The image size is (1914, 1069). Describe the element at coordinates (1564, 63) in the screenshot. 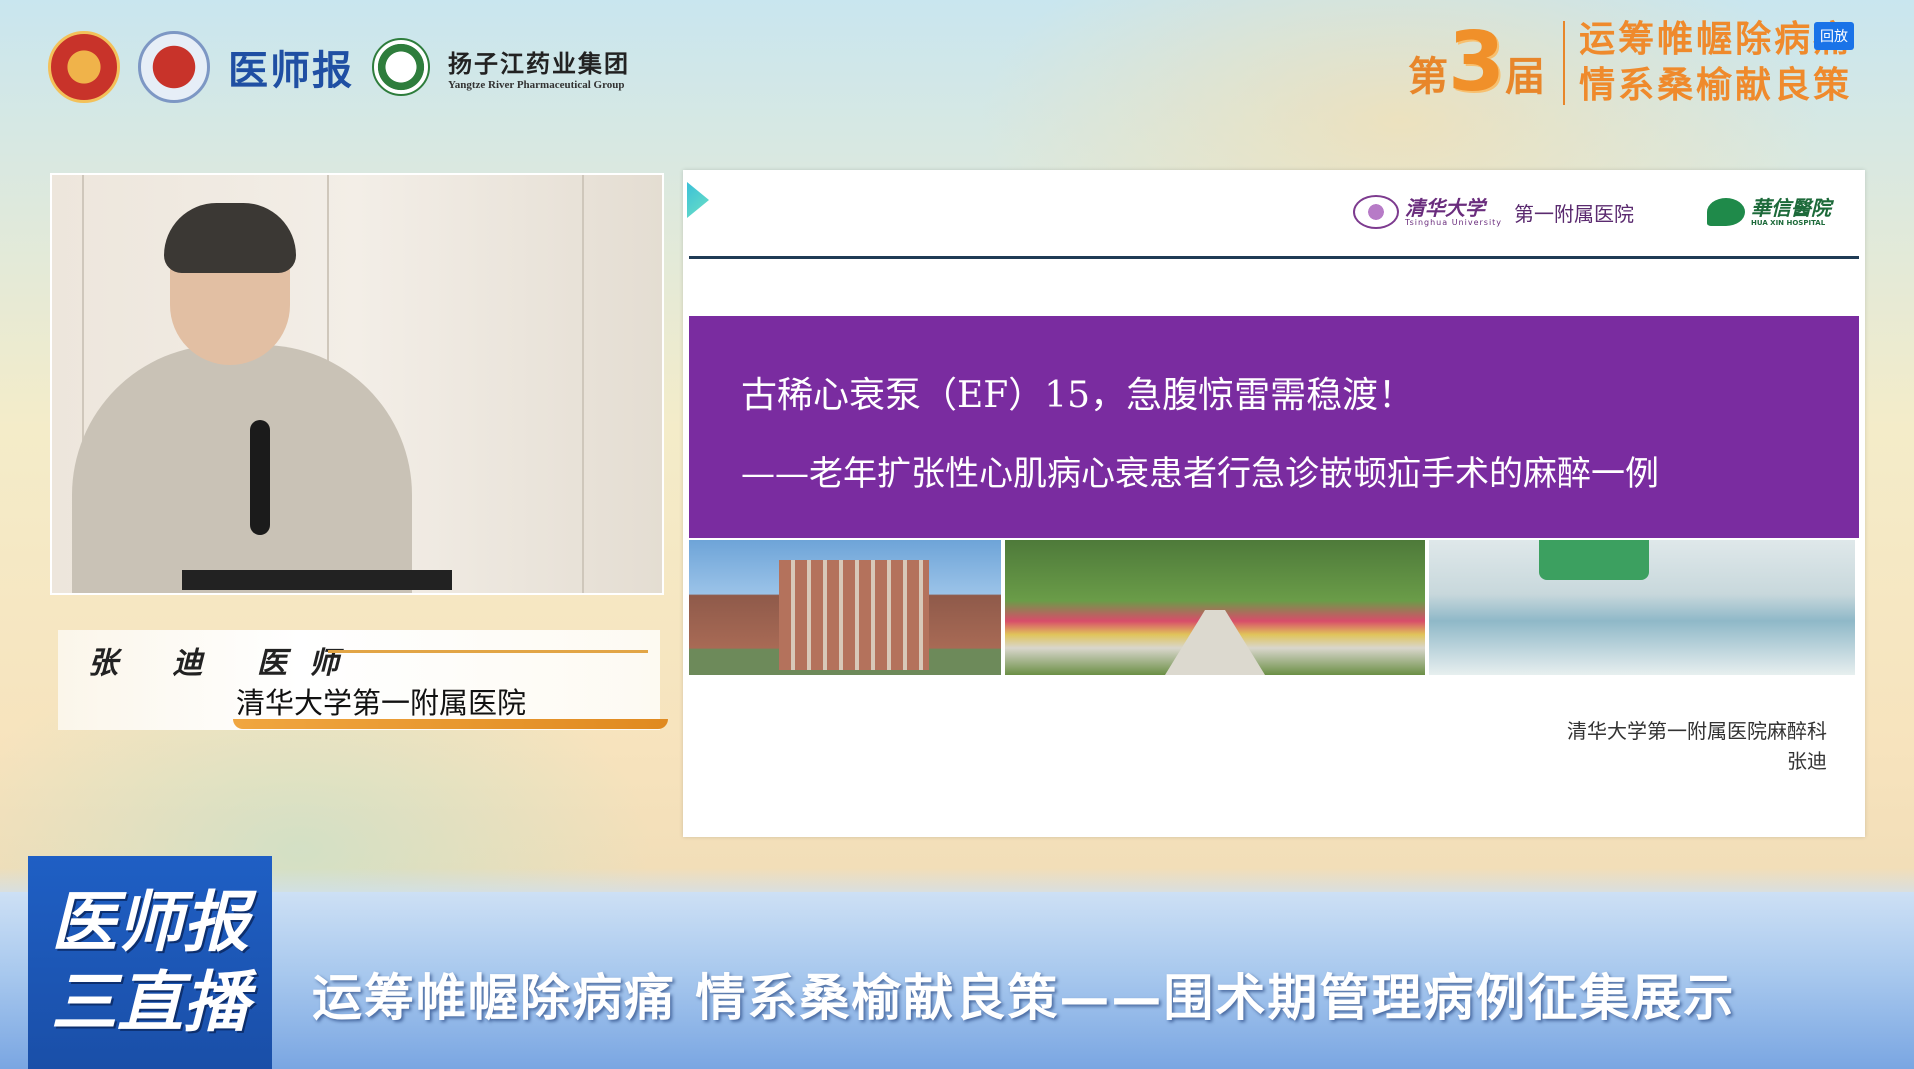

I see `event-divider` at that location.